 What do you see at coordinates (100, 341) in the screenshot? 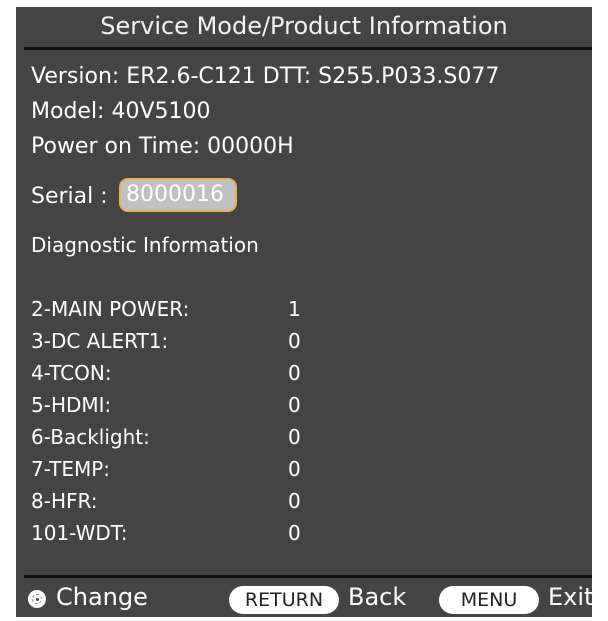
I see `diagnostic-item-name: 3-DC ALERT1:` at bounding box center [100, 341].